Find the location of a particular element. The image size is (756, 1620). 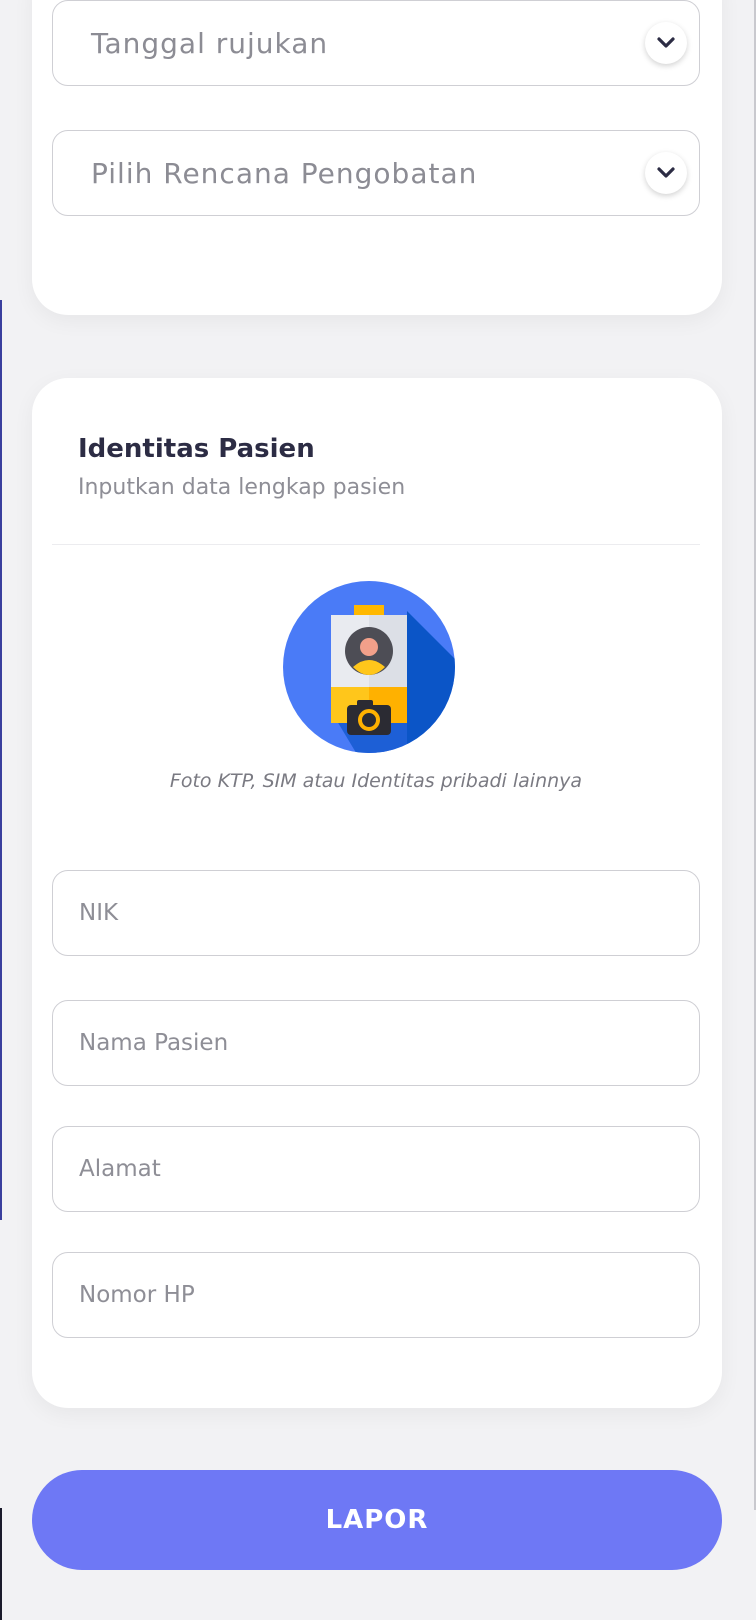

phone-input is located at coordinates (376, 1295).